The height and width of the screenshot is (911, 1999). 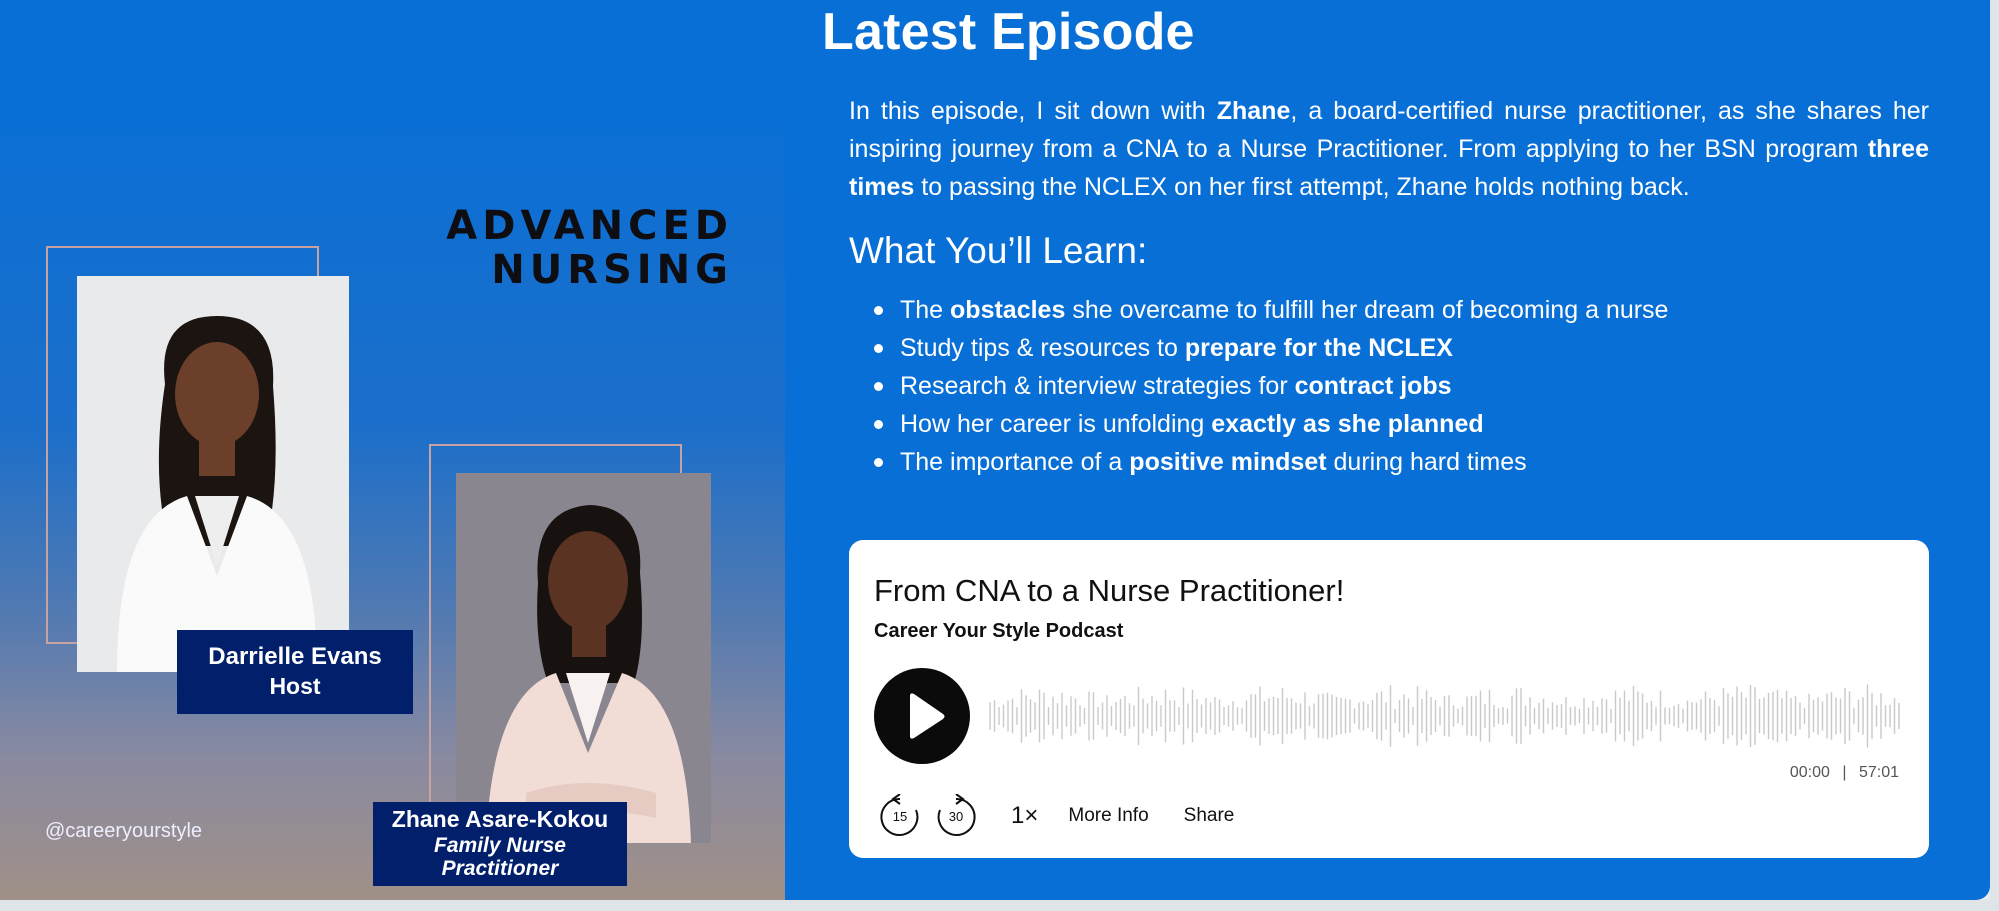 I want to click on section-title: Latest Episode, so click(x=1008, y=32).